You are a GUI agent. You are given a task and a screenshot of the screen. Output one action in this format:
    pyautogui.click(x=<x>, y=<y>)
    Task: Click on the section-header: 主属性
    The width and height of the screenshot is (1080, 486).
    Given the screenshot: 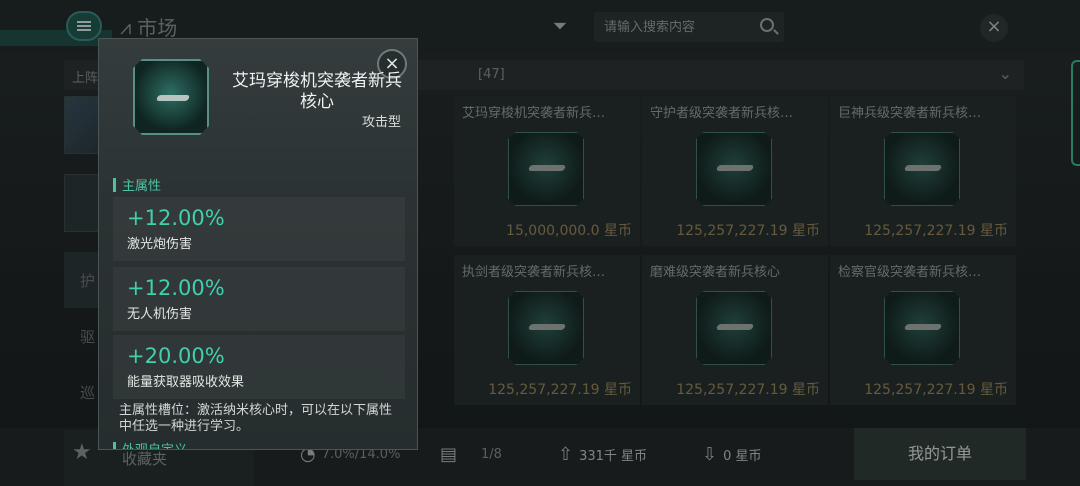 What is the action you would take?
    pyautogui.click(x=137, y=184)
    